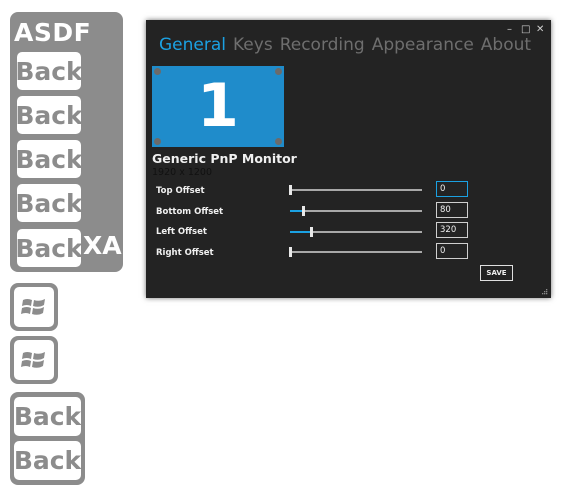 This screenshot has height=490, width=569. Describe the element at coordinates (496, 273) in the screenshot. I see `save-button: SAVE` at that location.